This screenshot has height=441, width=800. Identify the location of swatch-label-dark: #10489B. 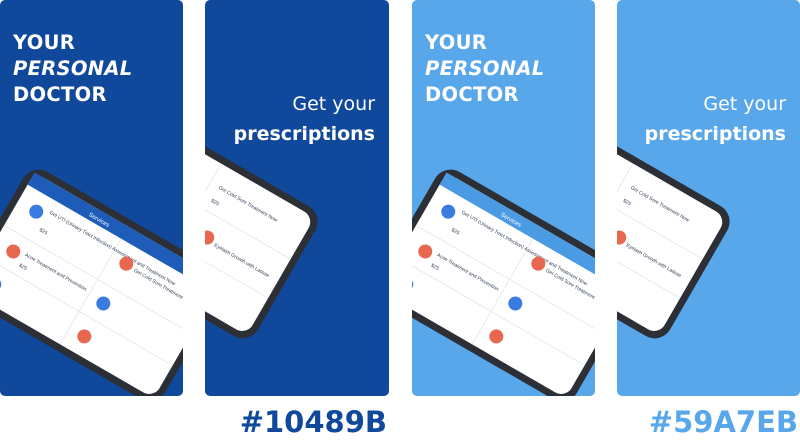
(313, 422).